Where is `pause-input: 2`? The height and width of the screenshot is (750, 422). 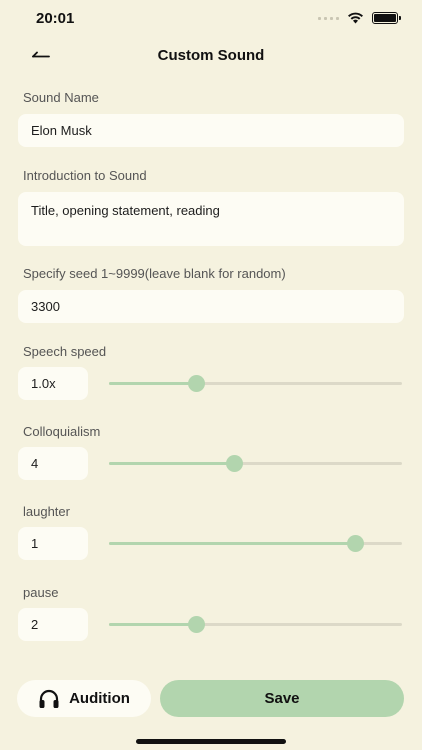 pause-input: 2 is located at coordinates (53, 624).